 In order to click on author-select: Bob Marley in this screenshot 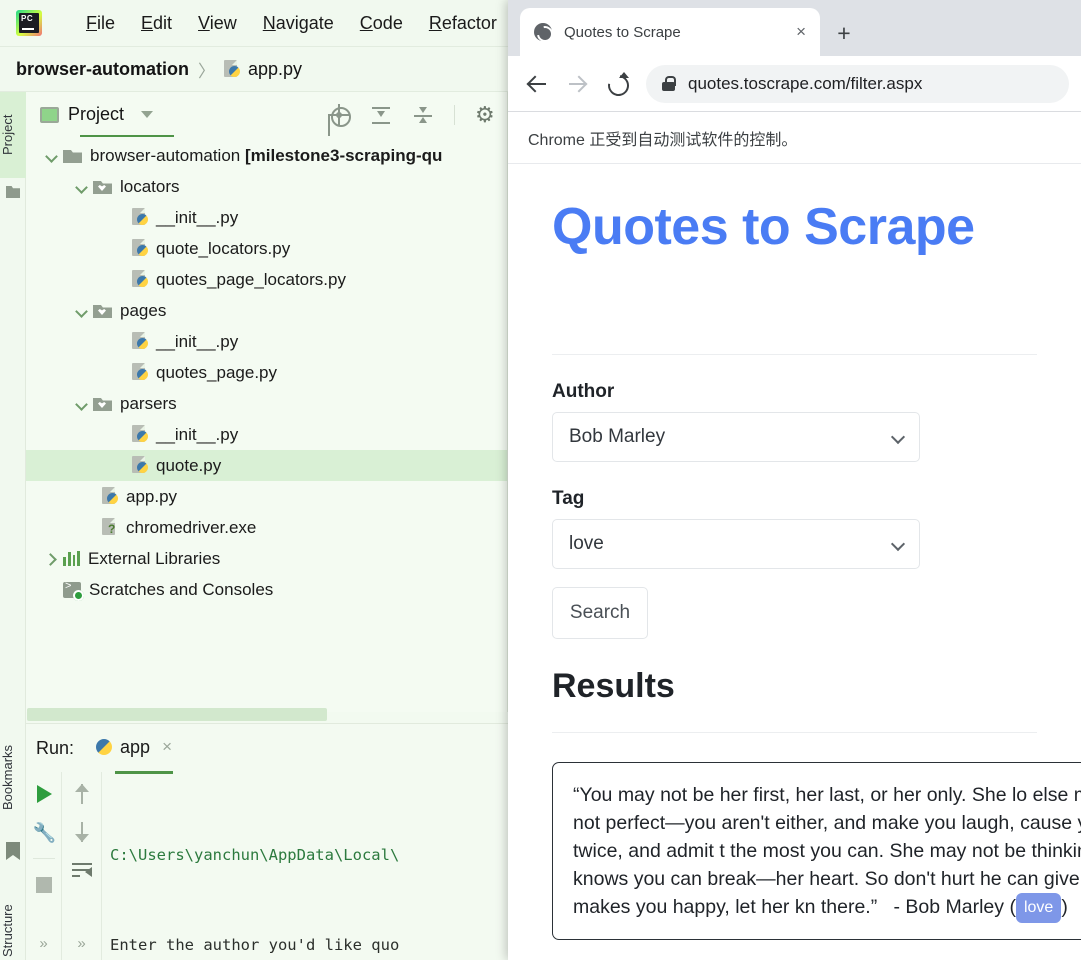, I will do `click(736, 436)`.